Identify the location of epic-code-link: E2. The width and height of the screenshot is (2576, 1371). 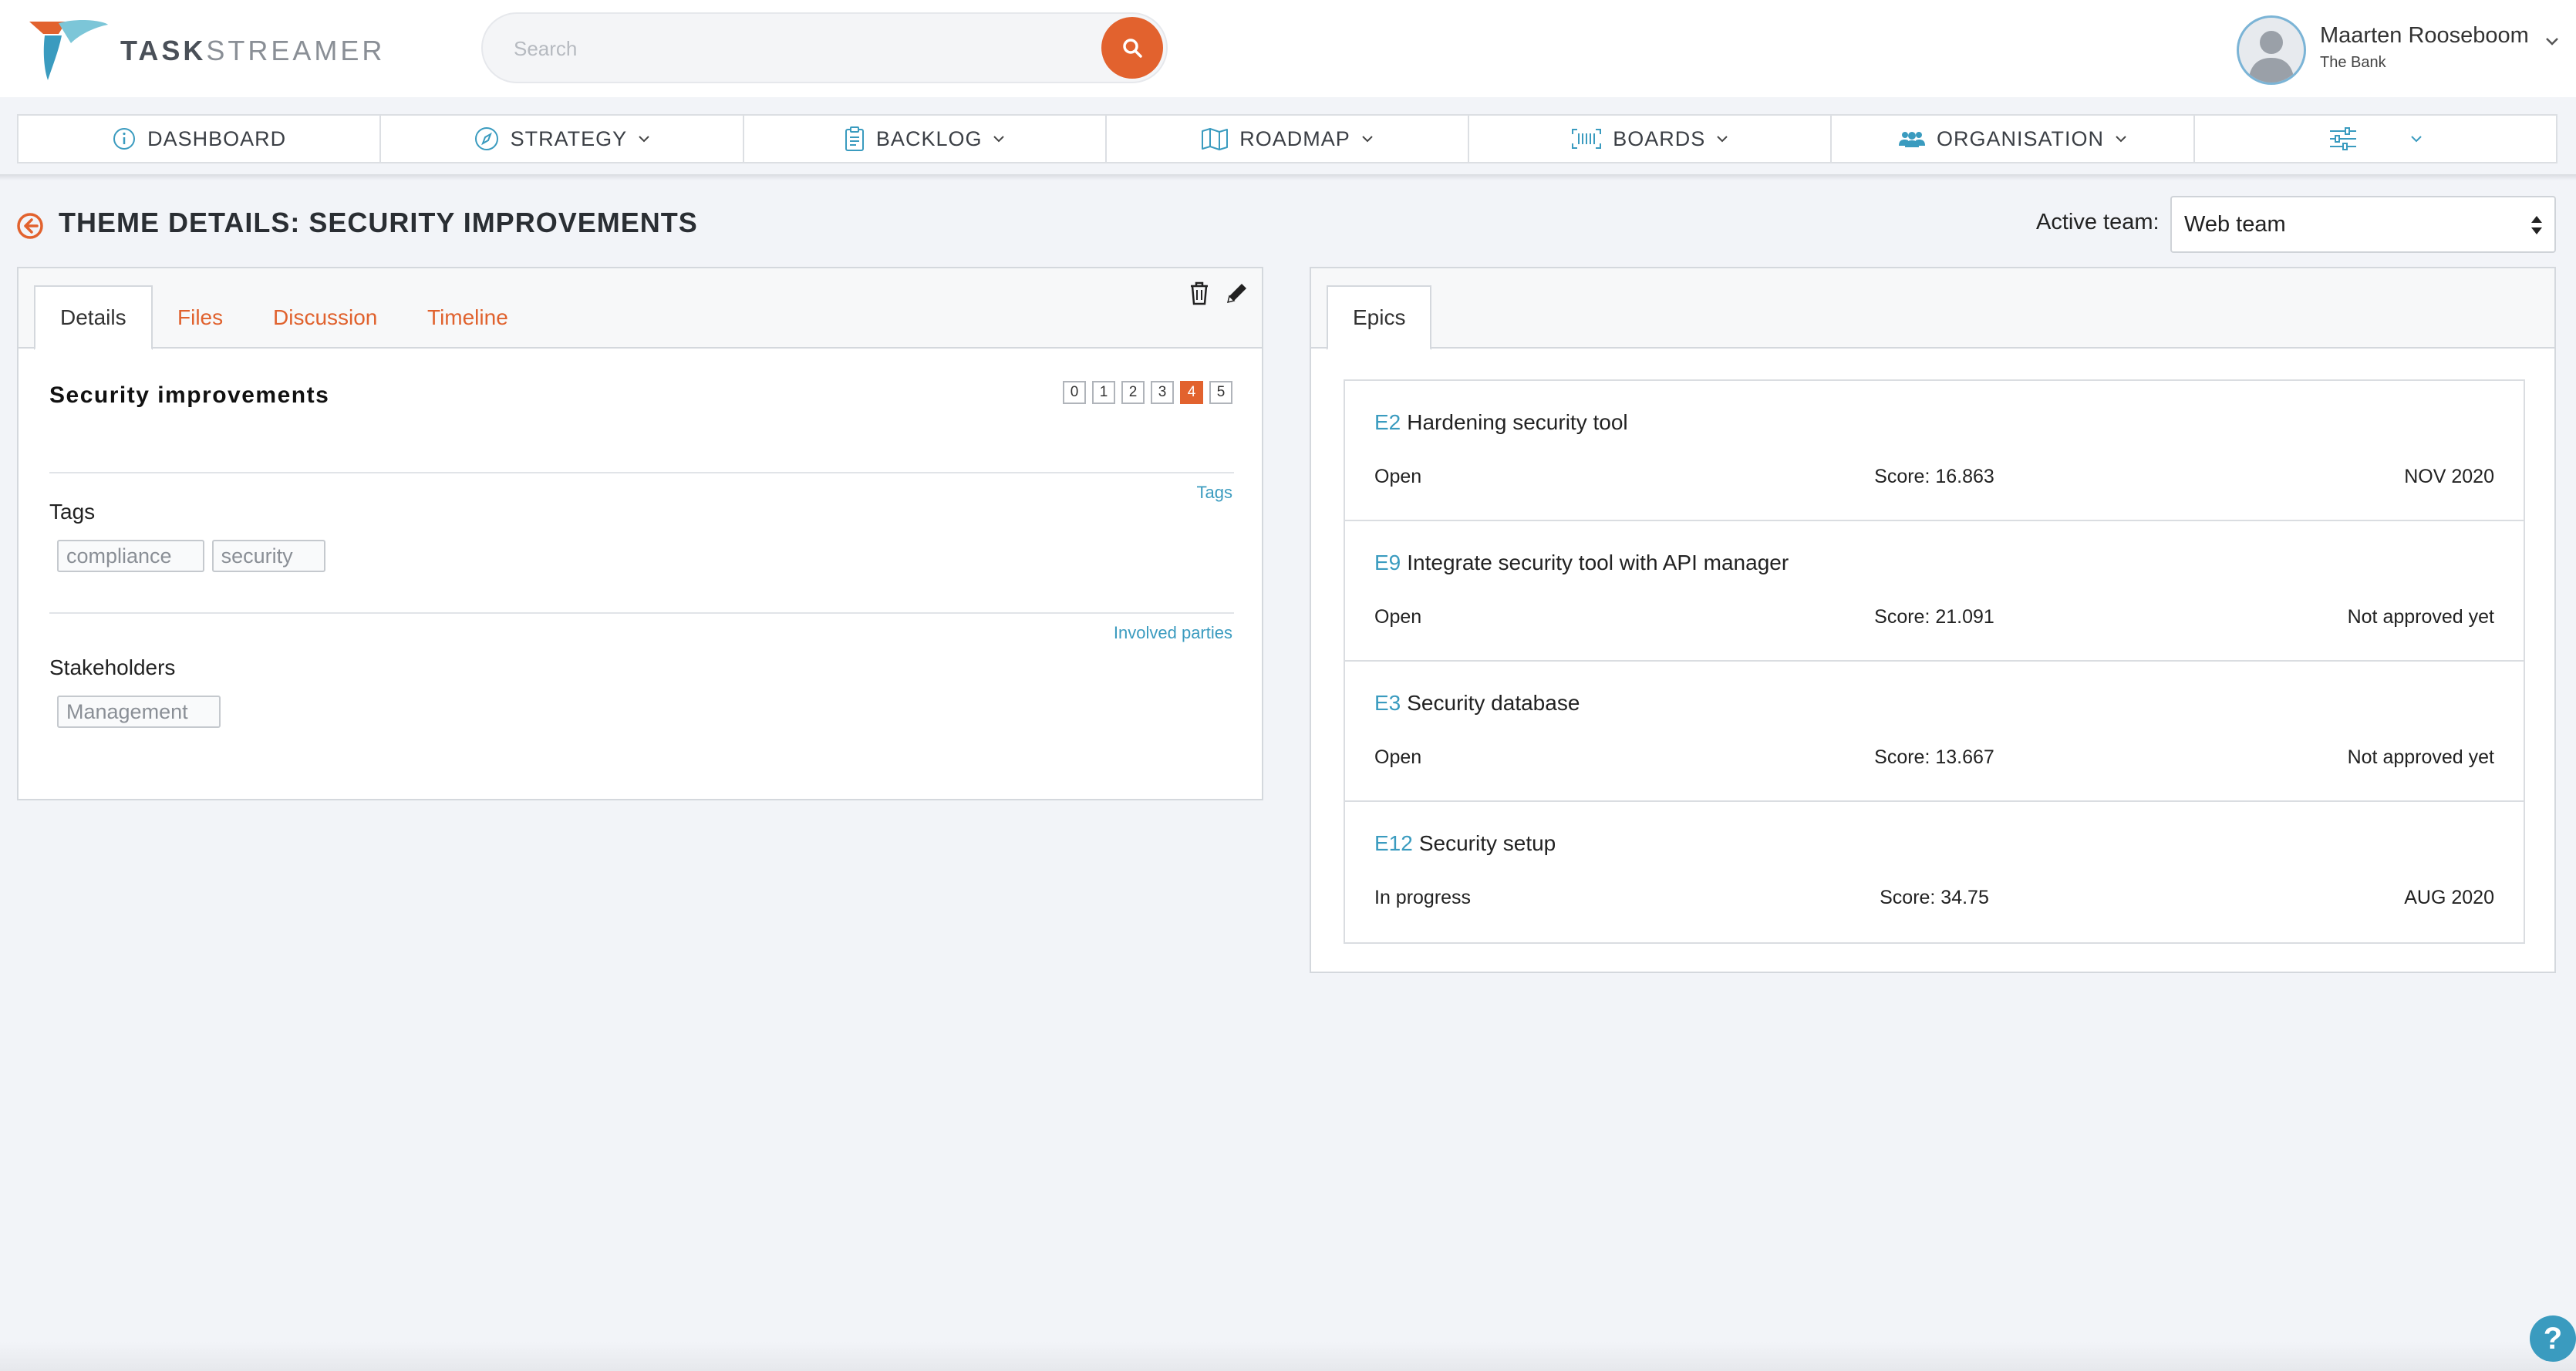
(1387, 422).